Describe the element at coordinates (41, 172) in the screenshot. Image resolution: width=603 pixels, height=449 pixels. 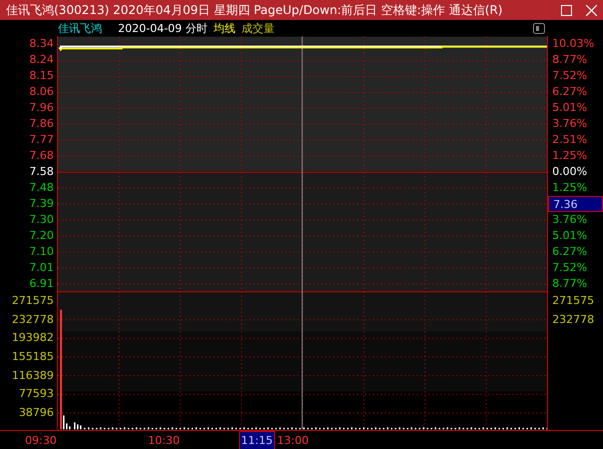
I see `price-label: 7.58` at that location.